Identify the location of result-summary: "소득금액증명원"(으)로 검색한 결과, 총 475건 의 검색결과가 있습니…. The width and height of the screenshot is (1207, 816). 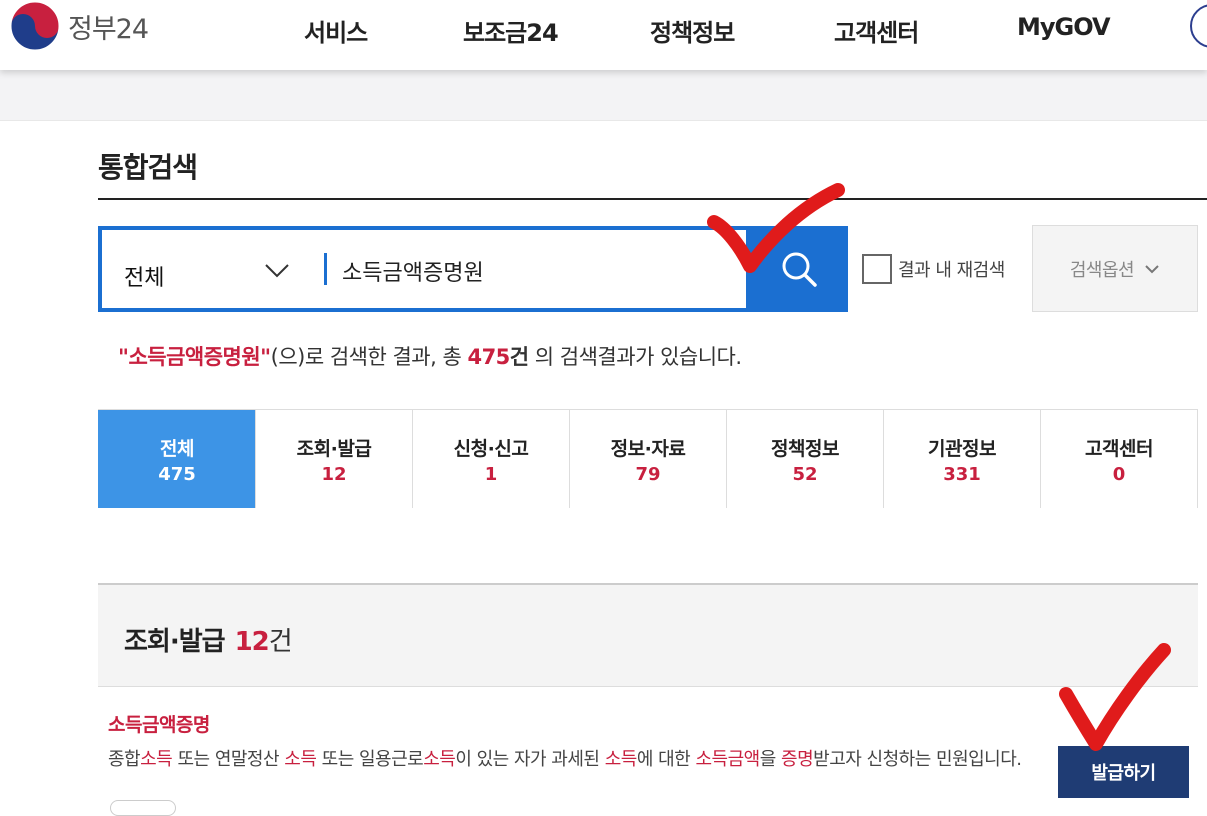
(430, 356).